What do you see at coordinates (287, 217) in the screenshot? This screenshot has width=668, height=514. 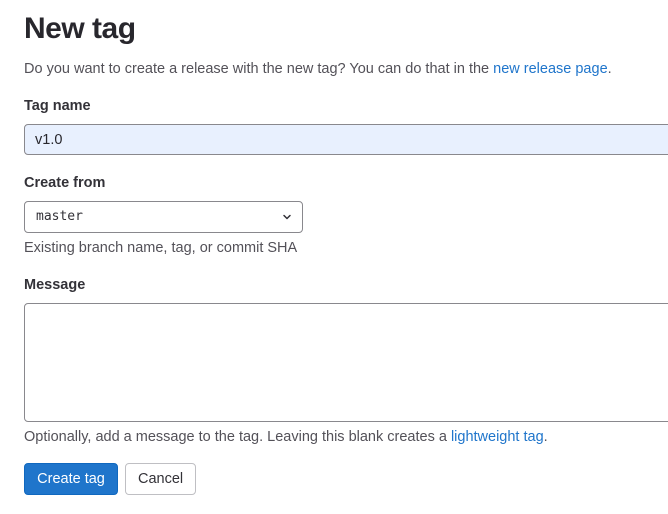 I see `chevron-down-icon` at bounding box center [287, 217].